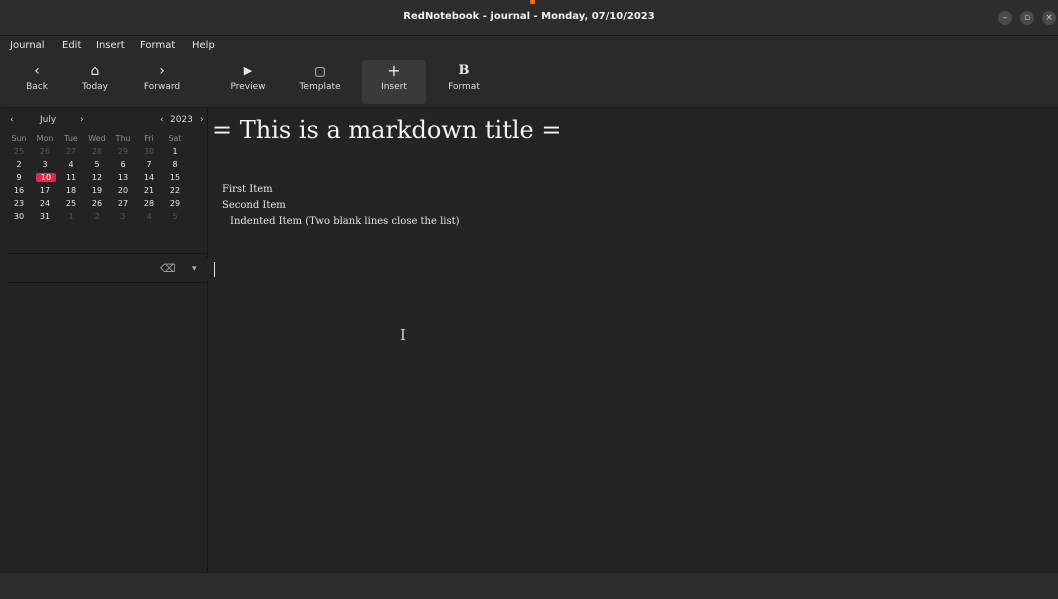  What do you see at coordinates (387, 130) in the screenshot?
I see `markdown-title-line: = This is a markdown title =` at bounding box center [387, 130].